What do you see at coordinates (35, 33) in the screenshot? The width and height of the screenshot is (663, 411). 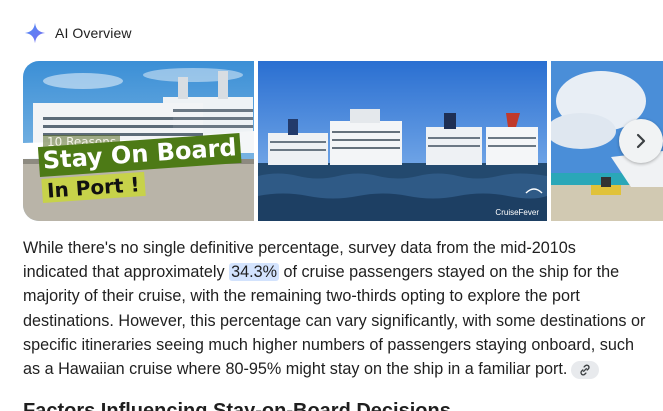 I see `sparkle-icon` at bounding box center [35, 33].